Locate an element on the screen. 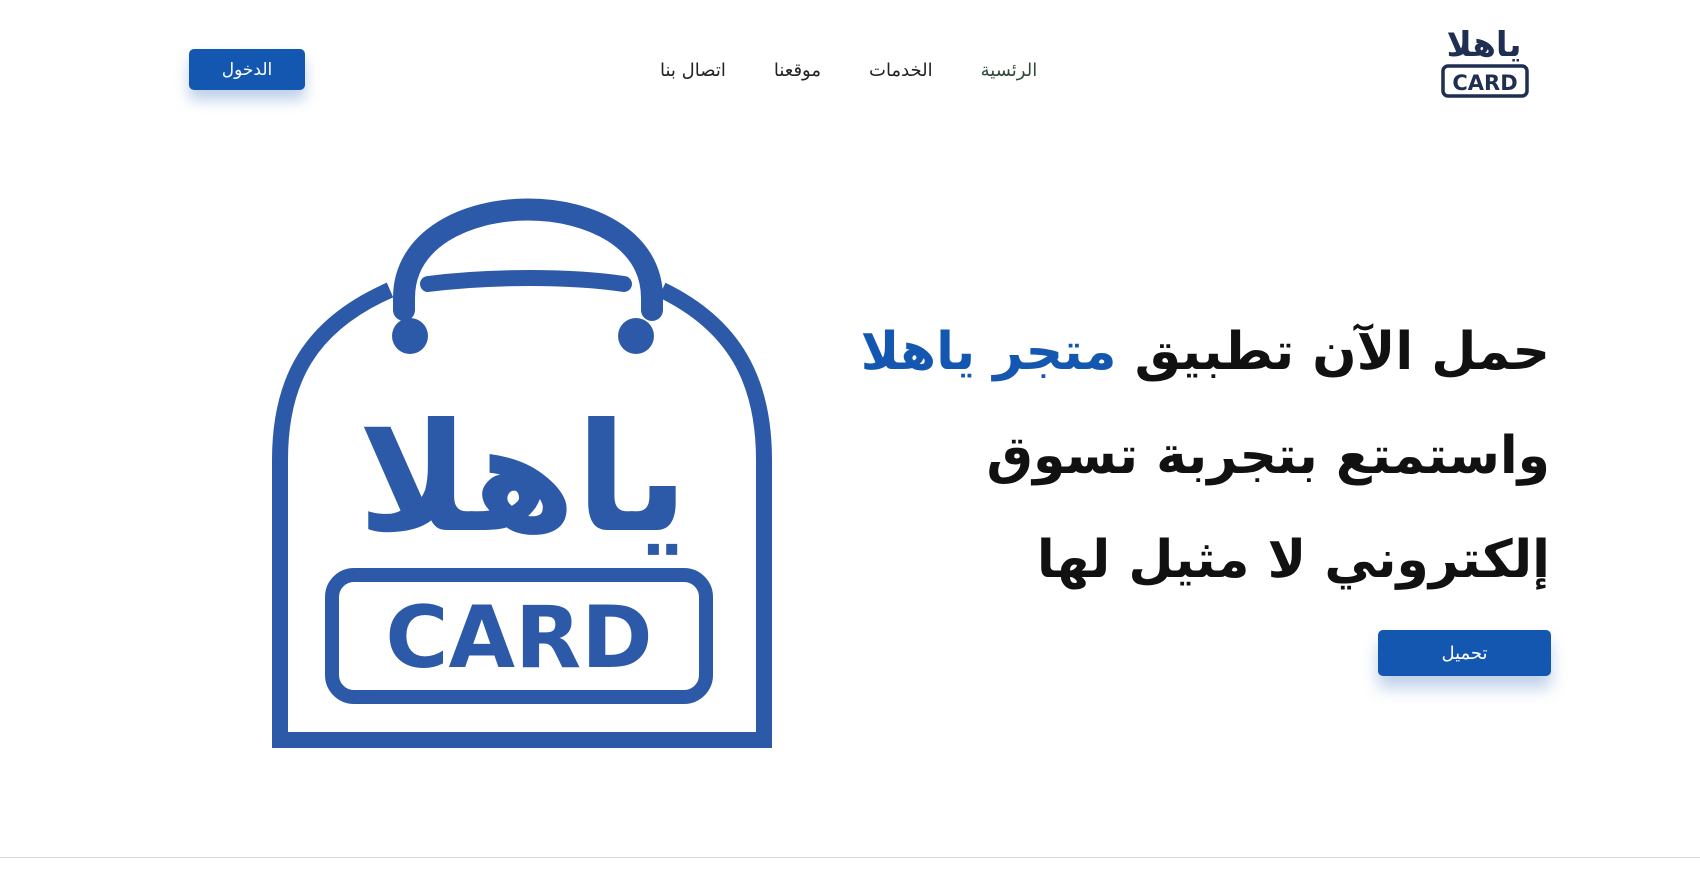 This screenshot has width=1700, height=880. headline-line-2: واستمتع بتجربة تسوق is located at coordinates (1268, 456).